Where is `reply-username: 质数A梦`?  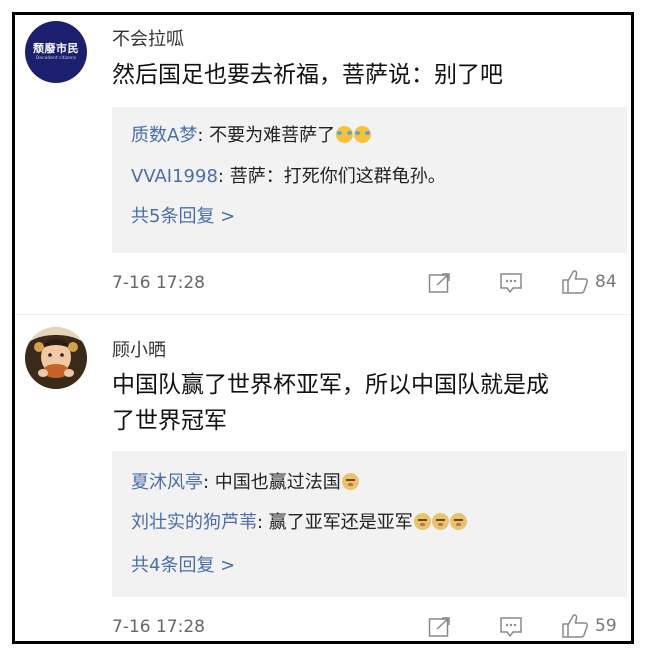 reply-username: 质数A梦 is located at coordinates (164, 135).